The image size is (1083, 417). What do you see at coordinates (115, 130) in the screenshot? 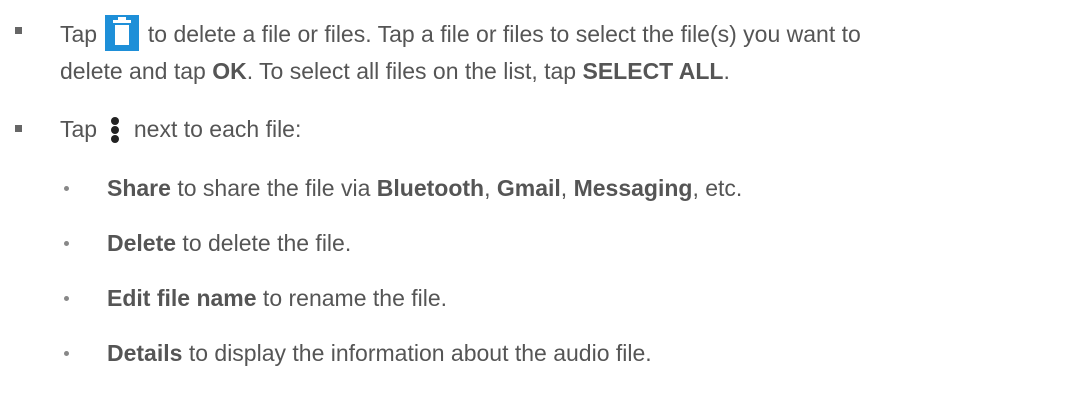
I see `more-vert-icon` at bounding box center [115, 130].